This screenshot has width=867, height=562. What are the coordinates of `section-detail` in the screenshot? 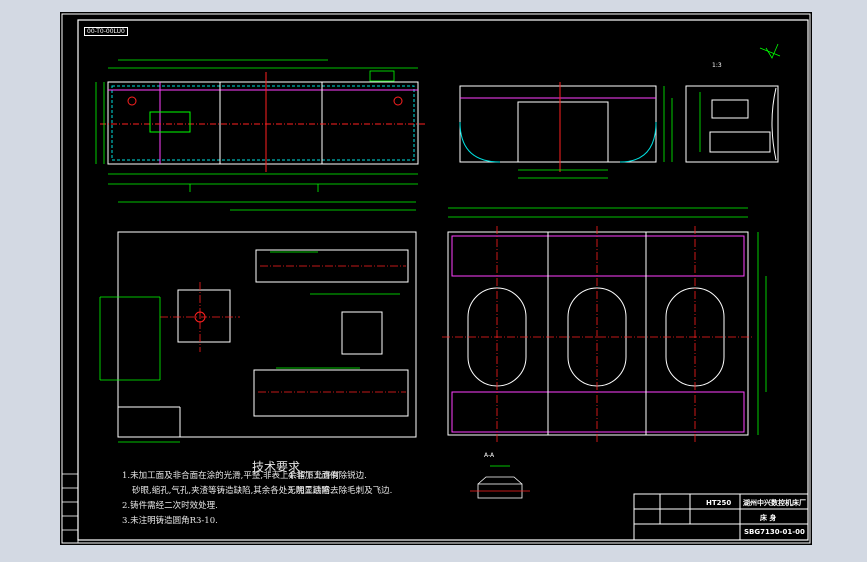 It's located at (500, 482).